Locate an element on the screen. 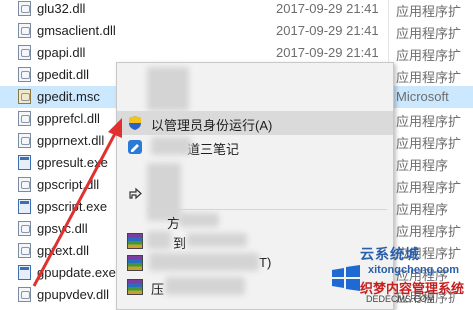 The height and width of the screenshot is (310, 473). watermark-brand: 云系统城 is located at coordinates (390, 254).